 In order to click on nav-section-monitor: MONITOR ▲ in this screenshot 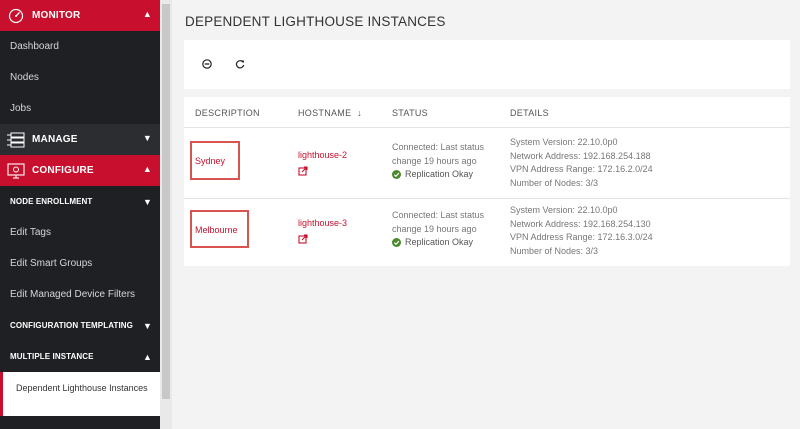, I will do `click(80, 15)`.